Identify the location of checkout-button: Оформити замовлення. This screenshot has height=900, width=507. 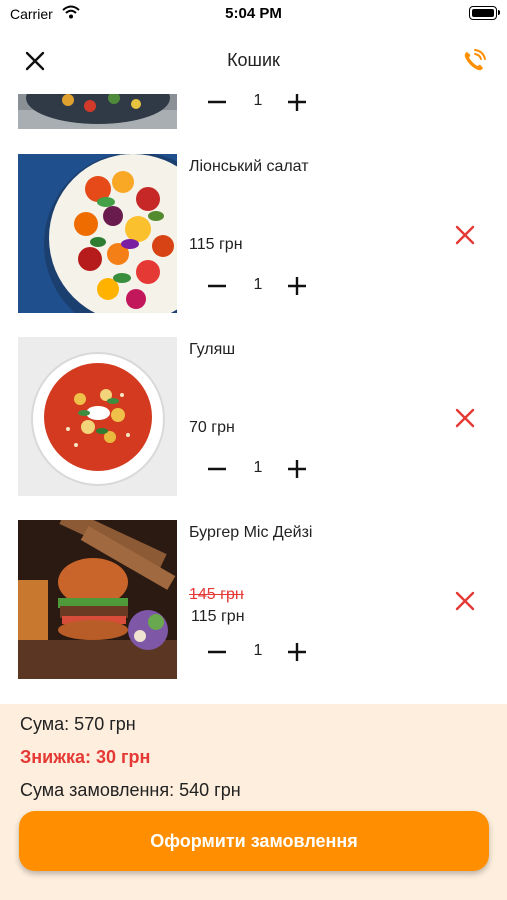
(254, 841).